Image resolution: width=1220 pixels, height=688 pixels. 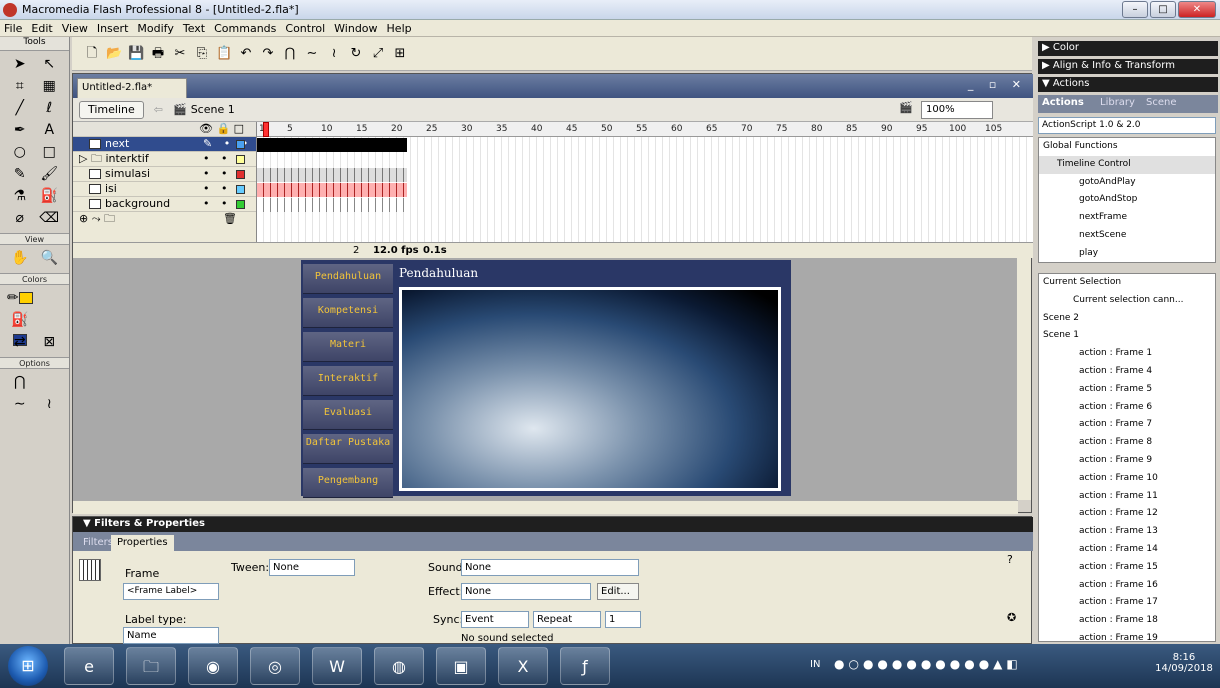 What do you see at coordinates (164, 189) in the screenshot?
I see `layer-row: isi • •` at bounding box center [164, 189].